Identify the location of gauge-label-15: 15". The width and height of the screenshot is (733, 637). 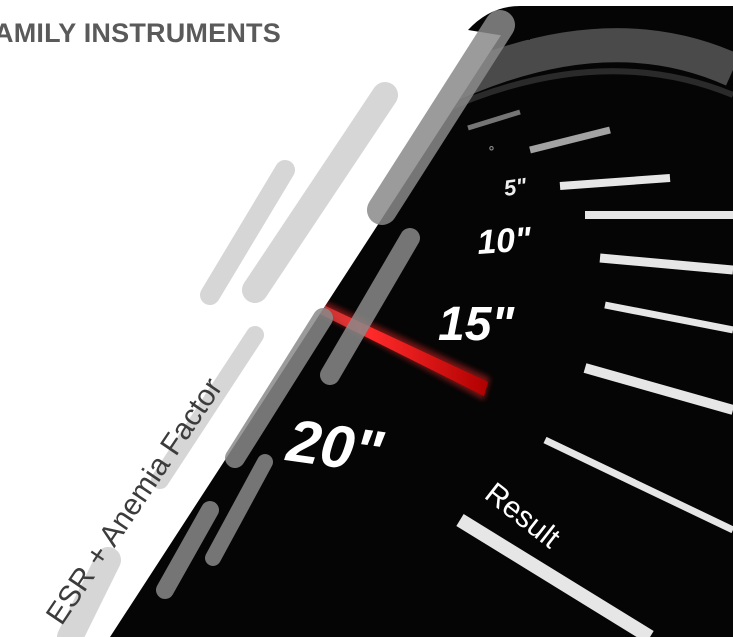
(476, 324).